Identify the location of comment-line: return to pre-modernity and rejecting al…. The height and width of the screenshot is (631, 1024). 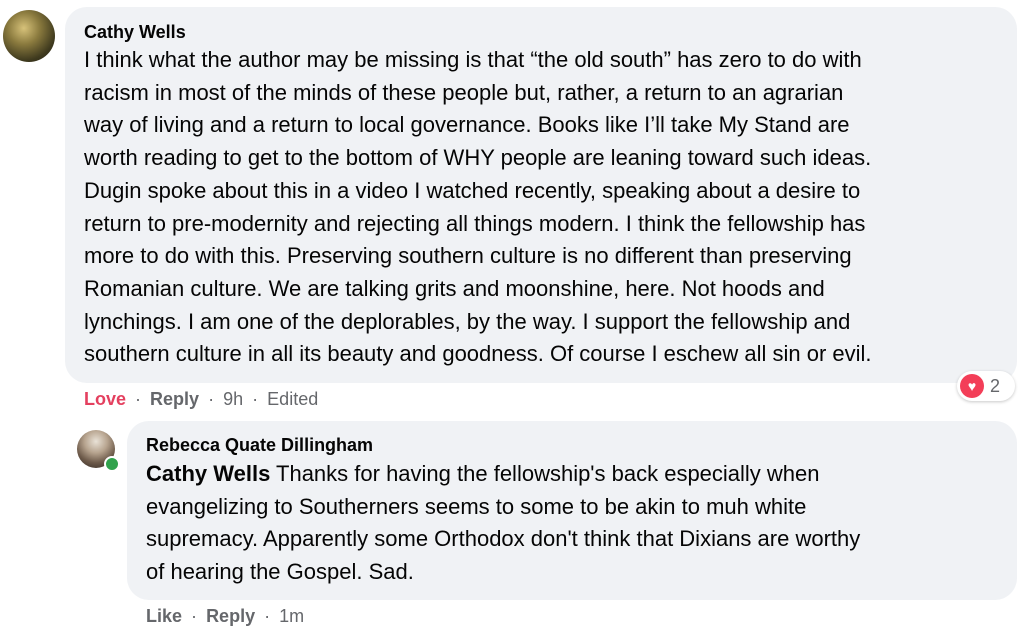
(475, 223).